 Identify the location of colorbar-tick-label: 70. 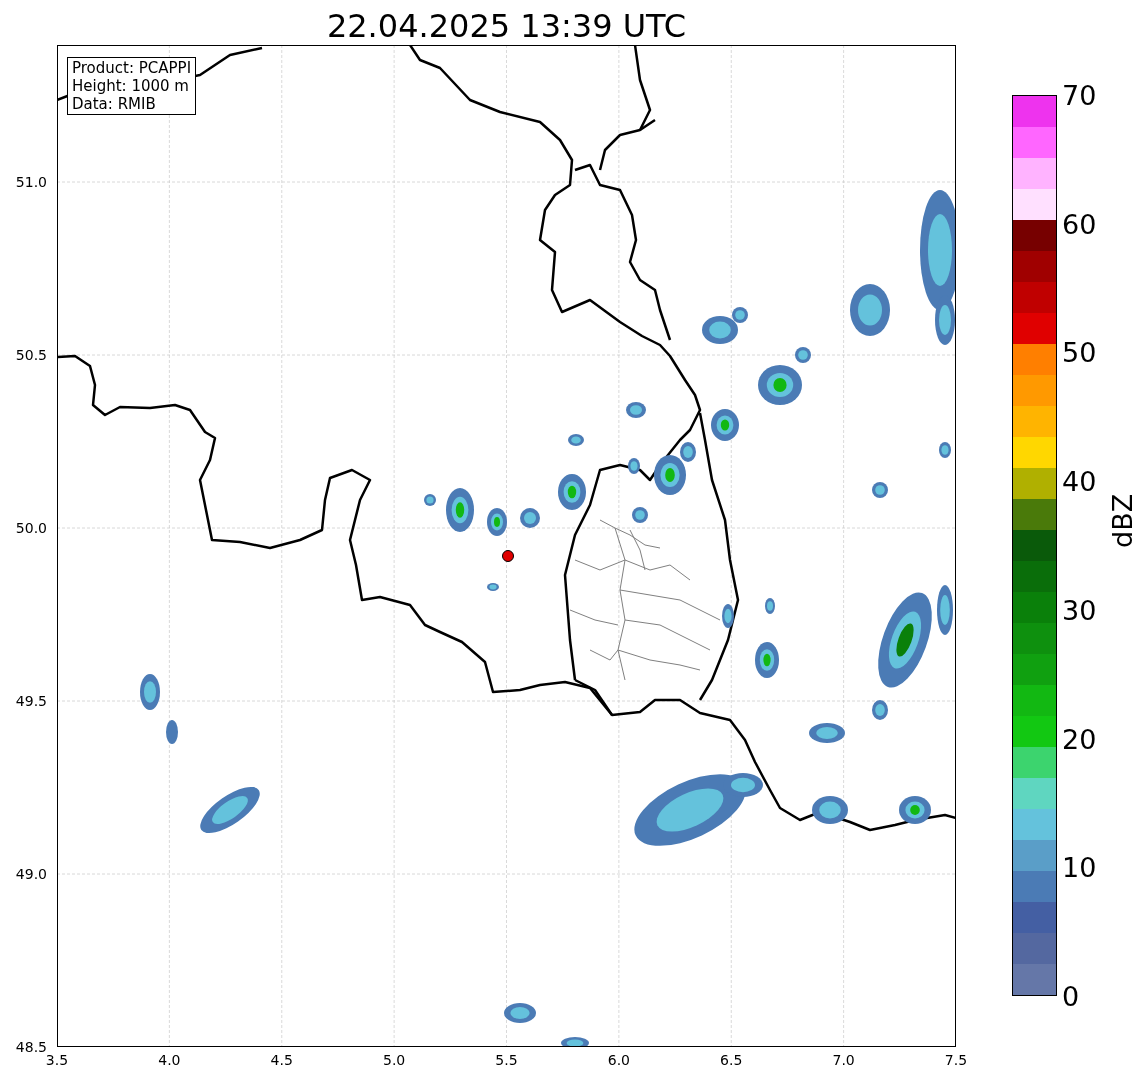
(1079, 95).